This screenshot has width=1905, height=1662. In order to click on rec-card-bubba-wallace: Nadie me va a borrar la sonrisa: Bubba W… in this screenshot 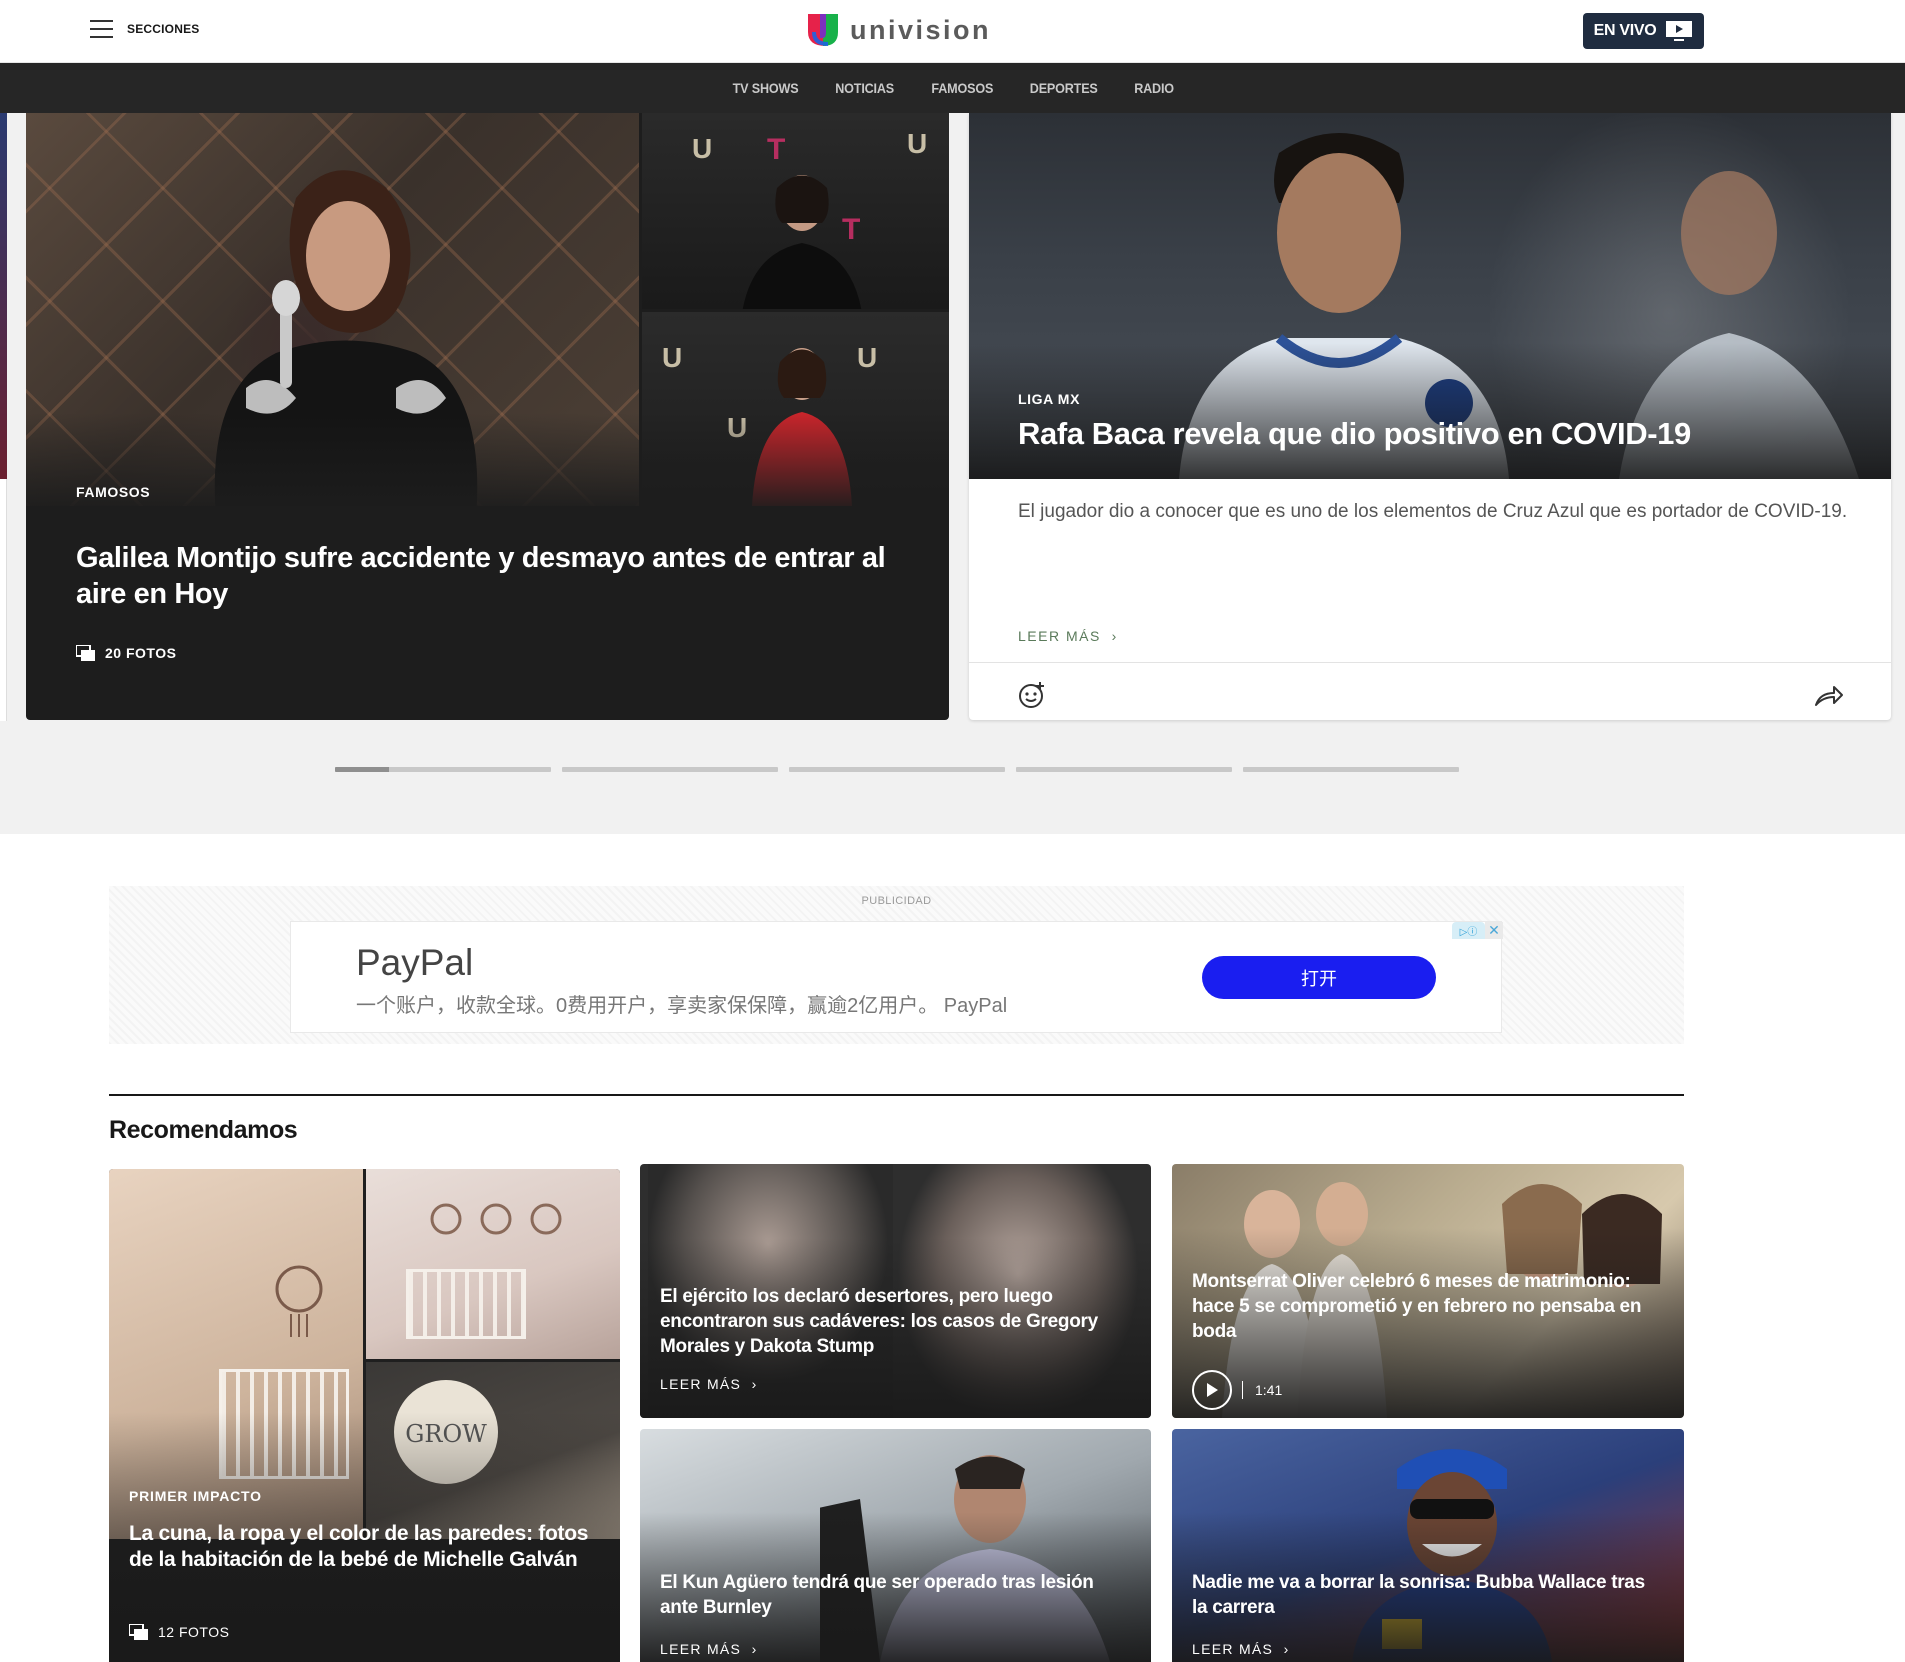, I will do `click(1428, 1545)`.